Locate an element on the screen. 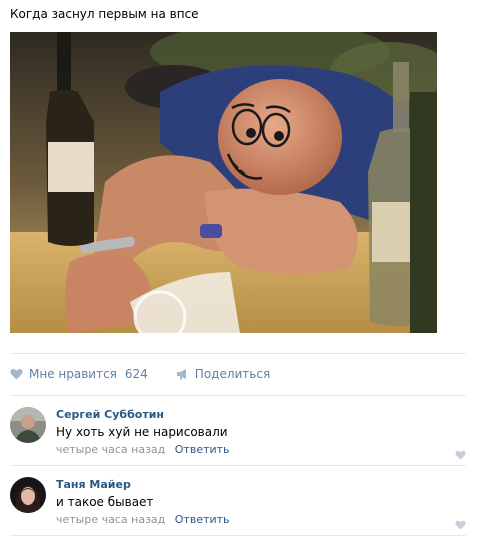 The height and width of the screenshot is (541, 480). comment-text: и такое бывает is located at coordinates (105, 502).